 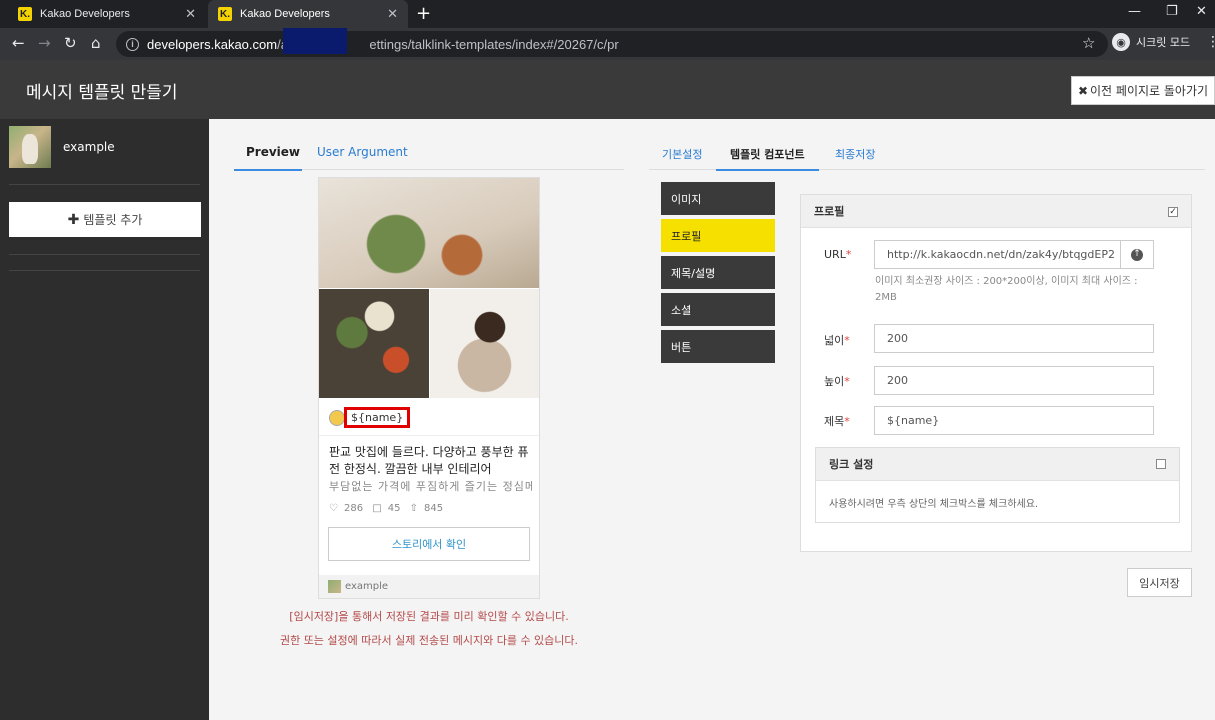 What do you see at coordinates (1014, 420) in the screenshot?
I see `title-input: ${name}` at bounding box center [1014, 420].